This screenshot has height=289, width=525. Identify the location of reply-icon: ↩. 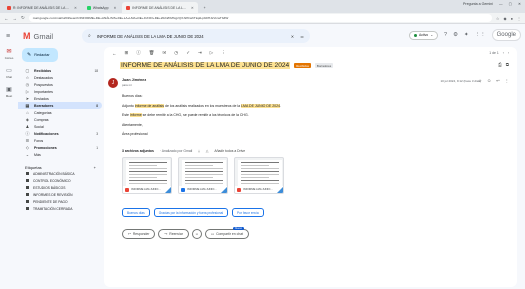
(498, 80).